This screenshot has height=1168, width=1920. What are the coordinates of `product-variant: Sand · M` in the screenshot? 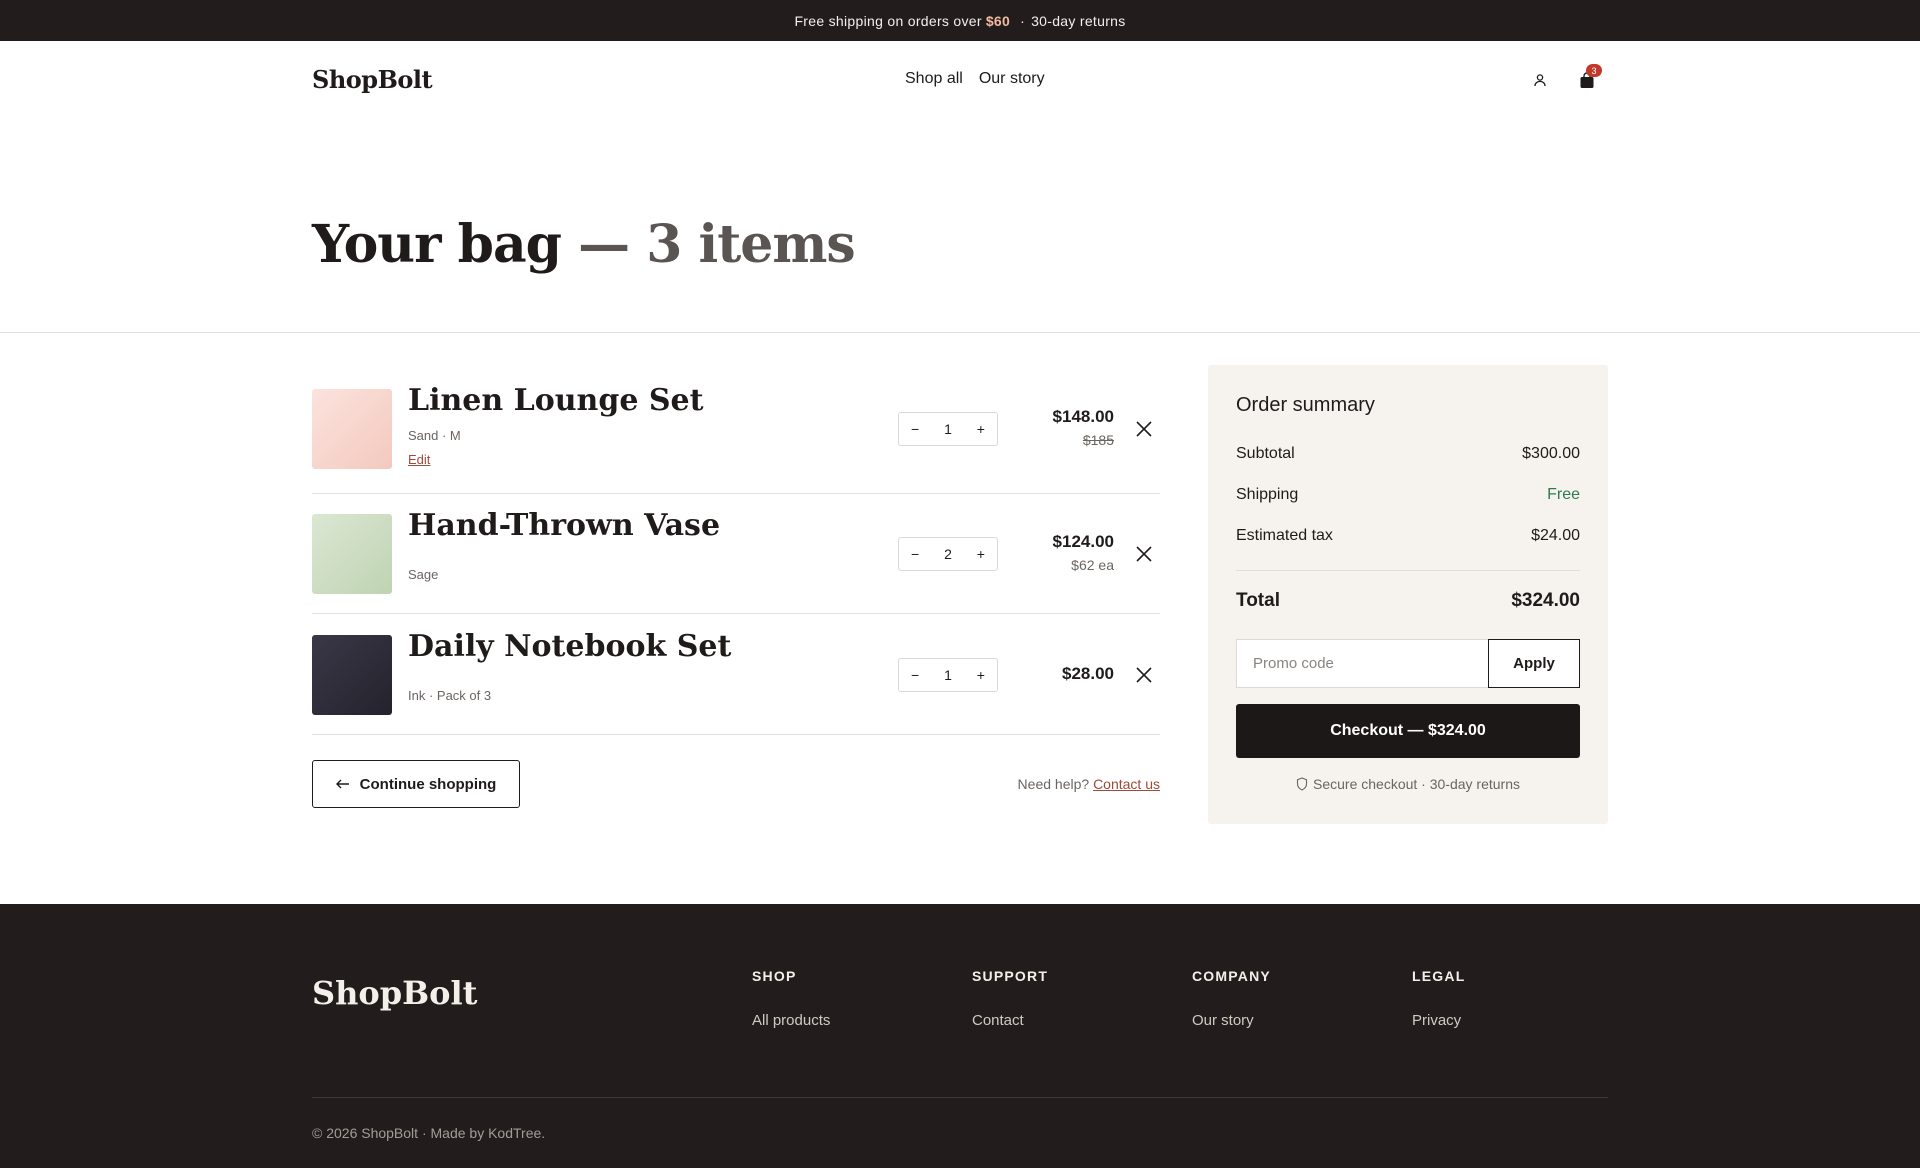 It's located at (434, 435).